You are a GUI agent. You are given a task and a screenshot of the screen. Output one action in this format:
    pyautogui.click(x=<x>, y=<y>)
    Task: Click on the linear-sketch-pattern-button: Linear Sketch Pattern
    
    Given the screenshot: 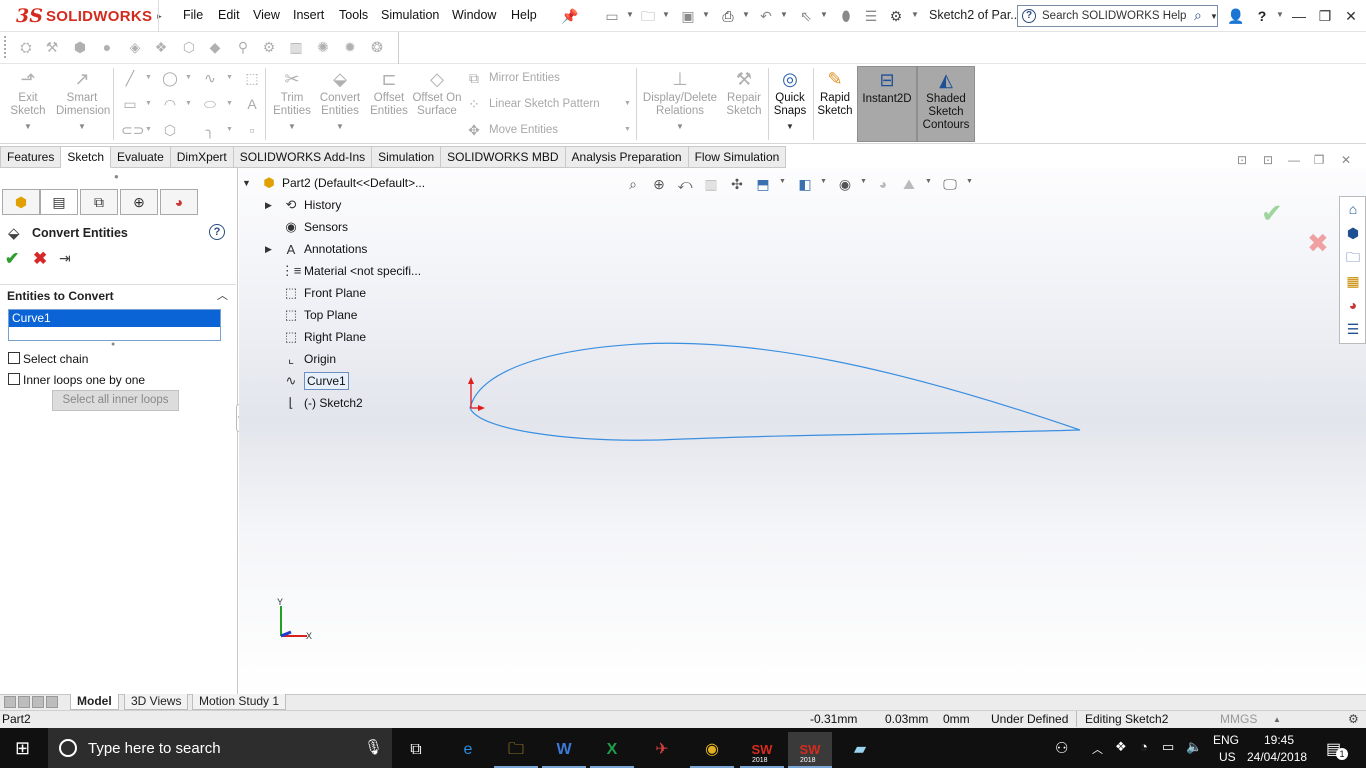 What is the action you would take?
    pyautogui.click(x=544, y=104)
    